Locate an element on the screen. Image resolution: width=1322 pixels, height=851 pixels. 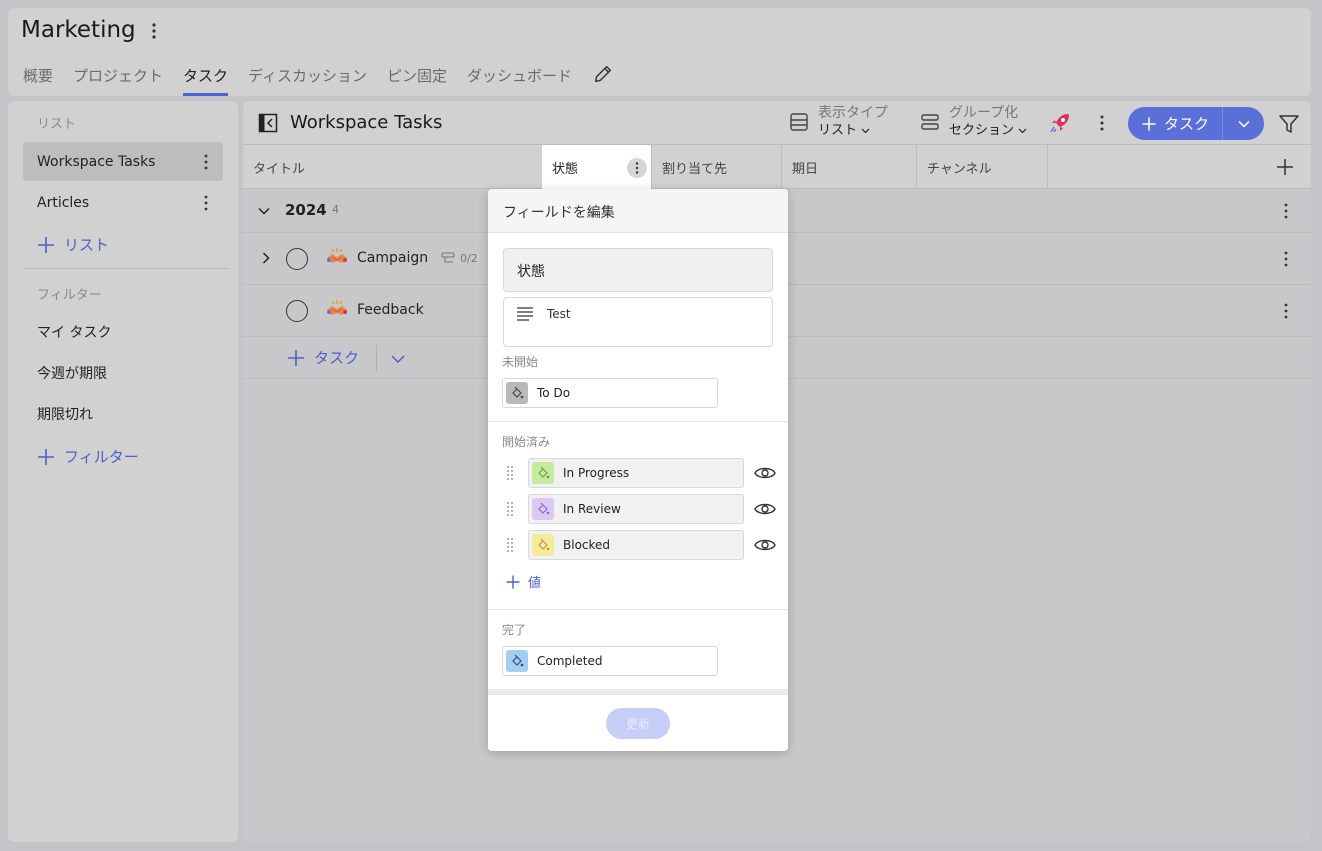
section-not-started-label: 未開始 is located at coordinates (520, 362).